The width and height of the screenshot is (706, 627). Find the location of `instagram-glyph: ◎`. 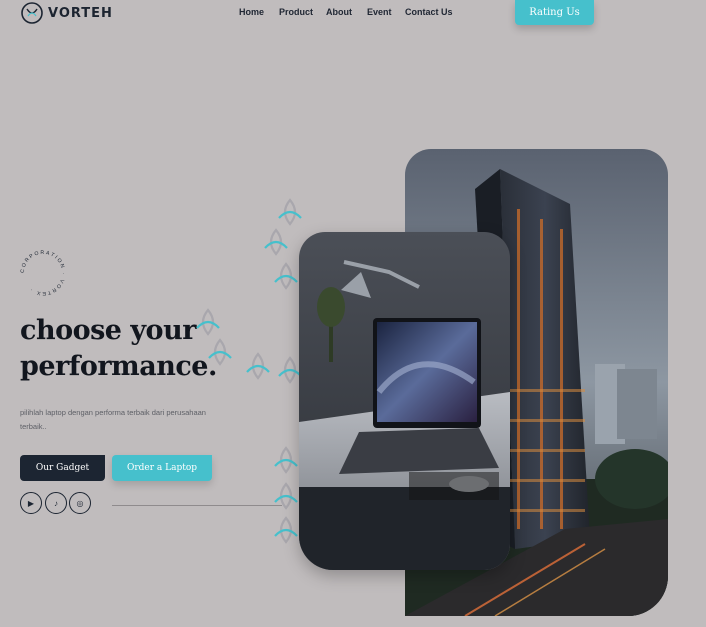

instagram-glyph: ◎ is located at coordinates (80, 503).